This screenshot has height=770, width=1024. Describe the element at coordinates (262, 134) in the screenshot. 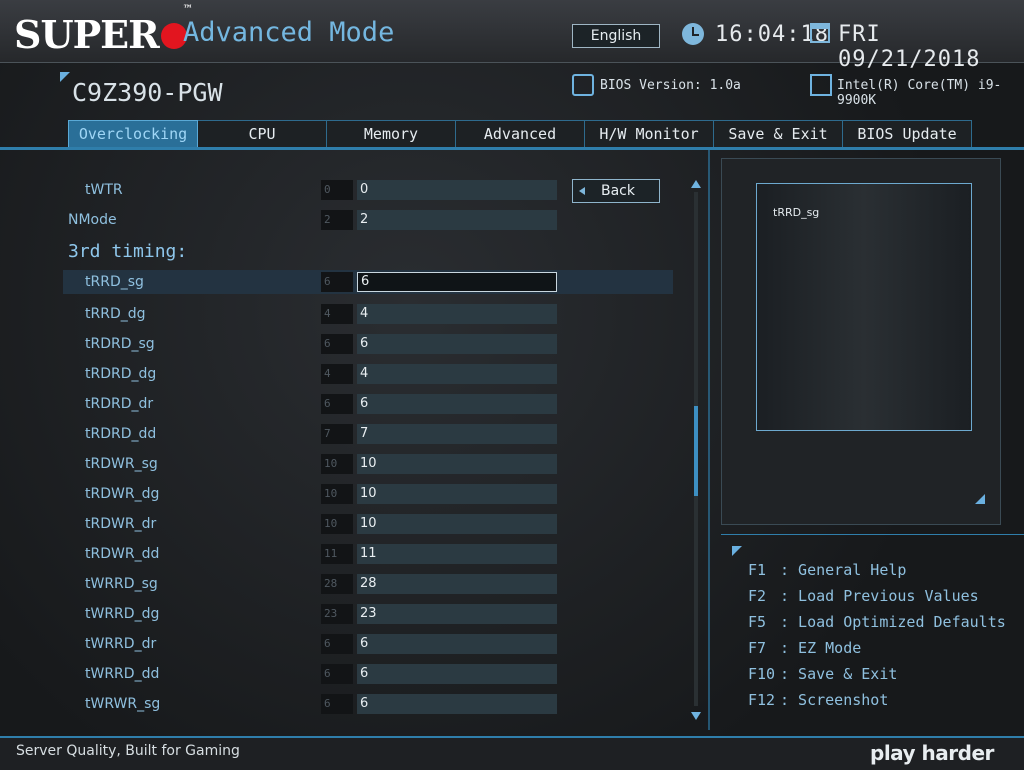

I see `tab-cpu: CPU` at that location.